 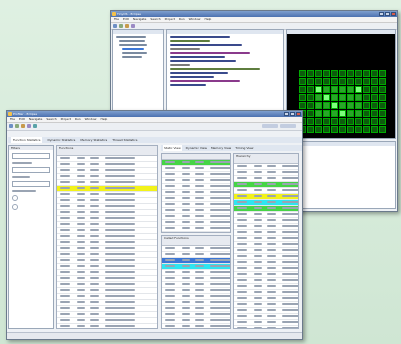 I want to click on tab-timing-view: Timing View, so click(x=244, y=148).